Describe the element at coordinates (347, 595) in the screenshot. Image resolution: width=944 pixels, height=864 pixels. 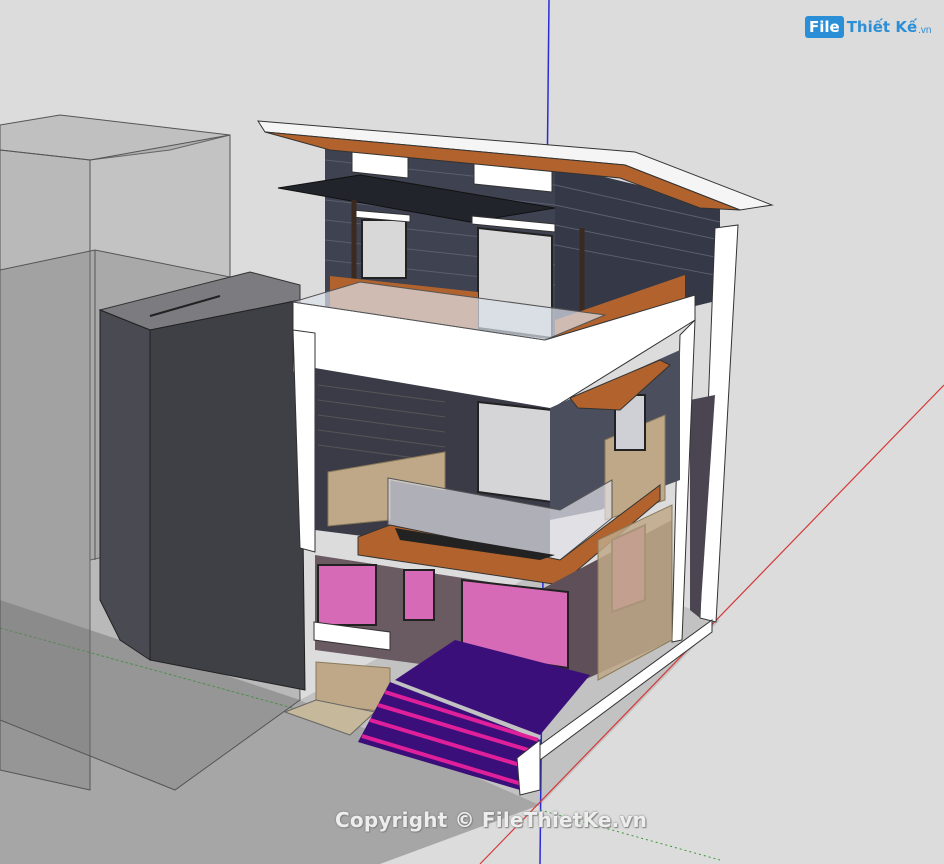
I see `pink-window-left` at that location.